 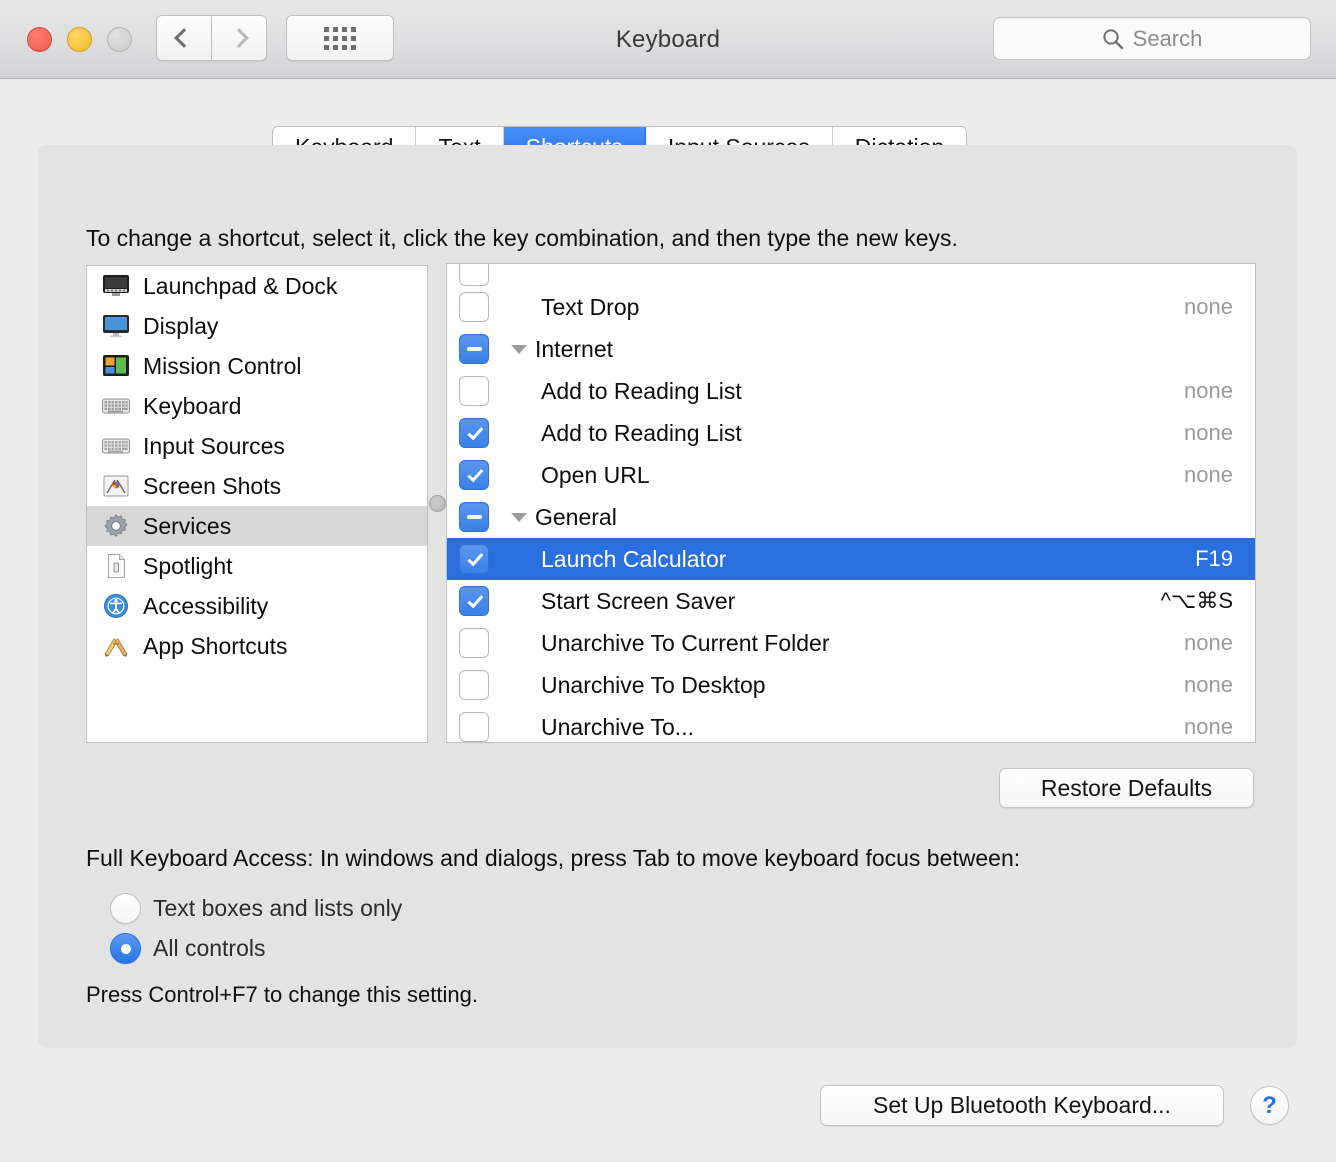 I want to click on accessibility-icon, so click(x=116, y=606).